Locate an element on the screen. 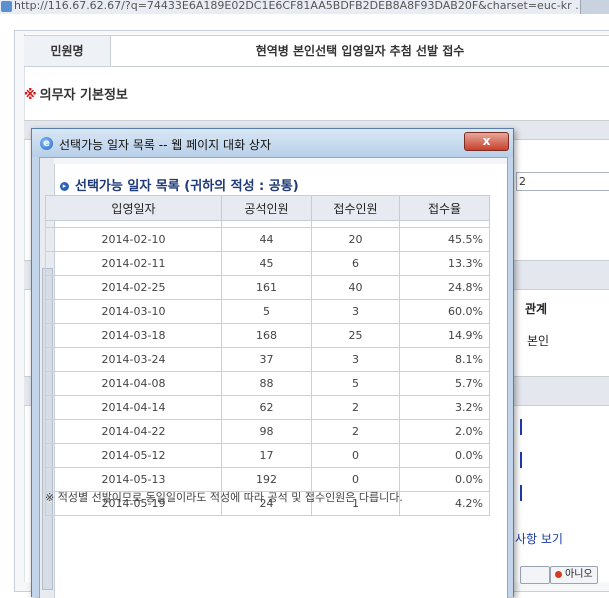 The image size is (609, 598). cell-date: 2014-03-10 is located at coordinates (133, 311).